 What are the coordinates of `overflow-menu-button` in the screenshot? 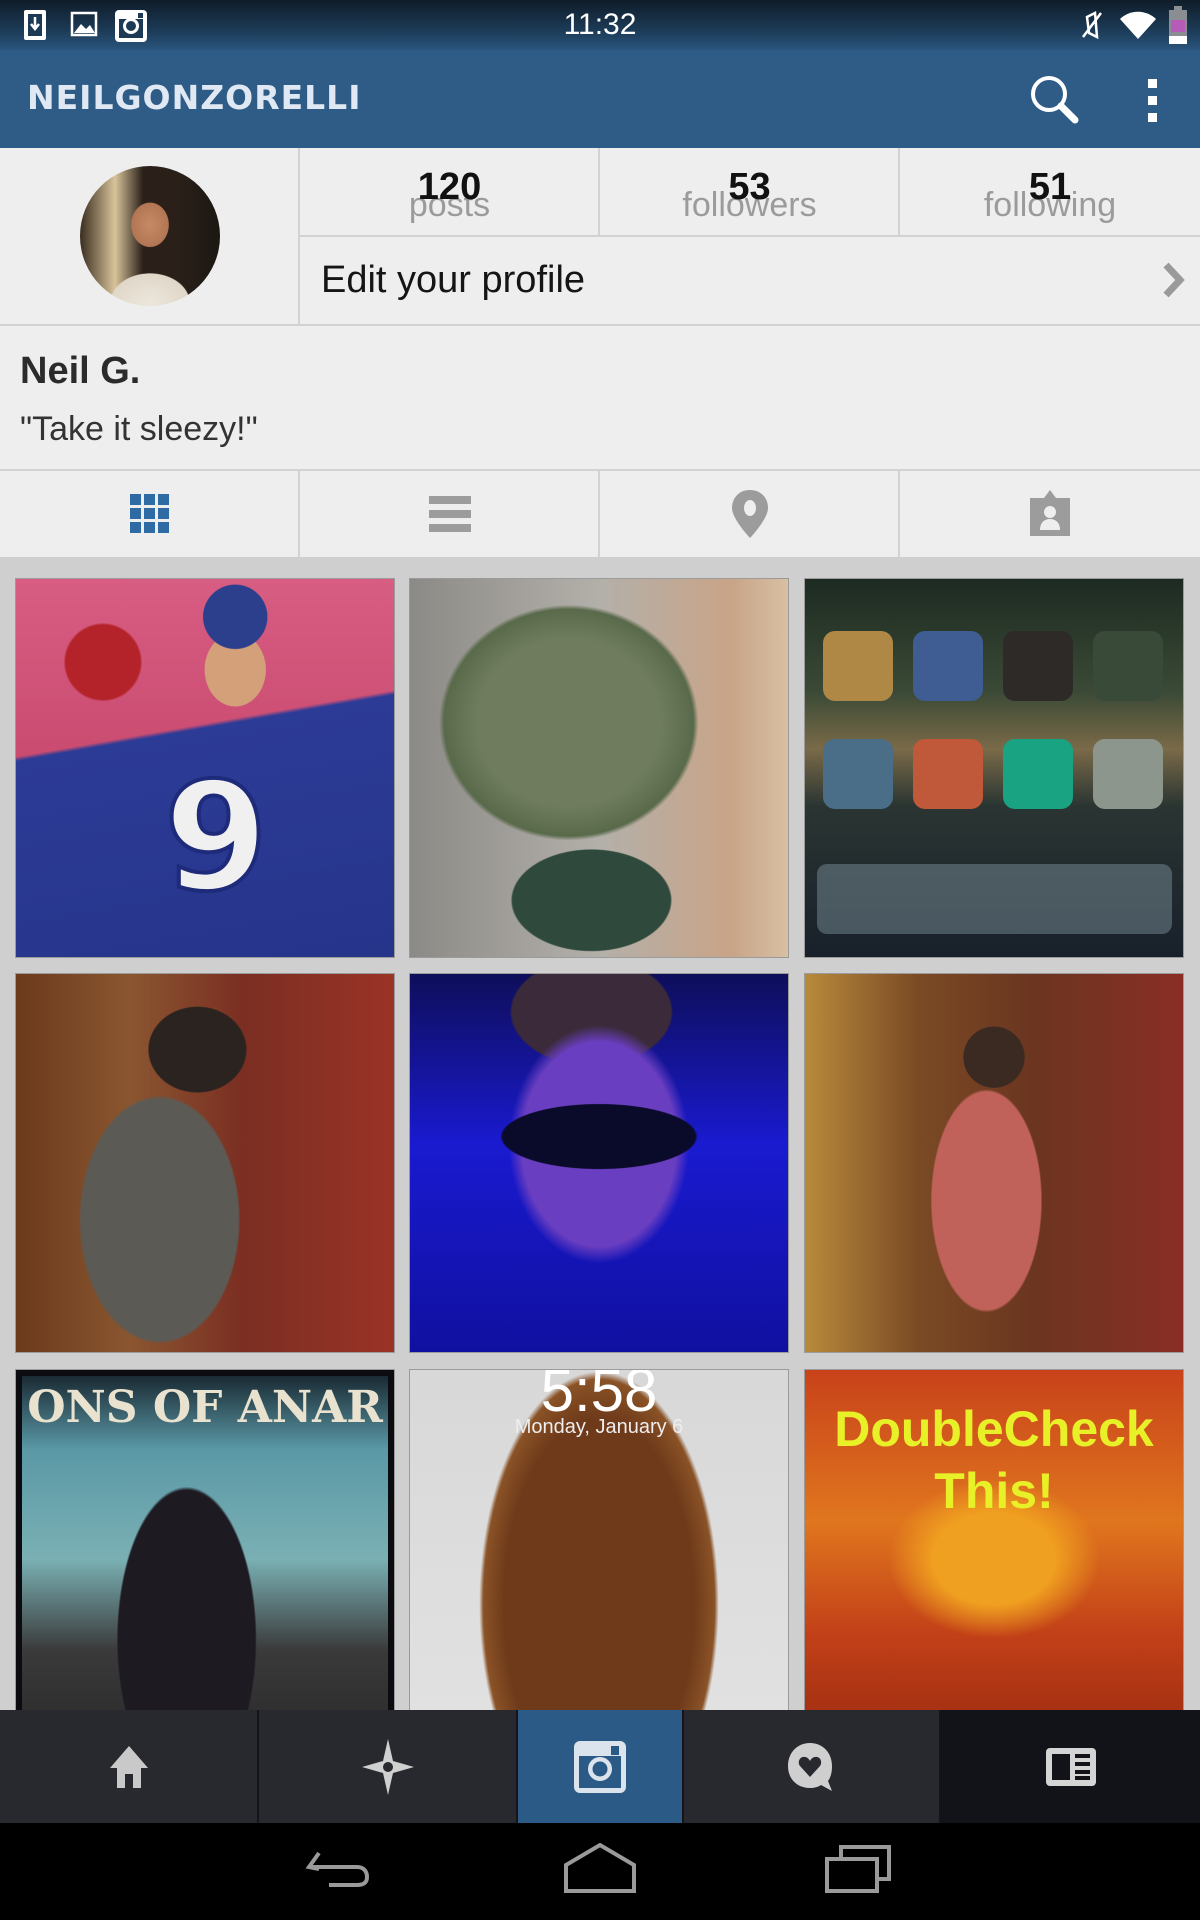 It's located at (1153, 100).